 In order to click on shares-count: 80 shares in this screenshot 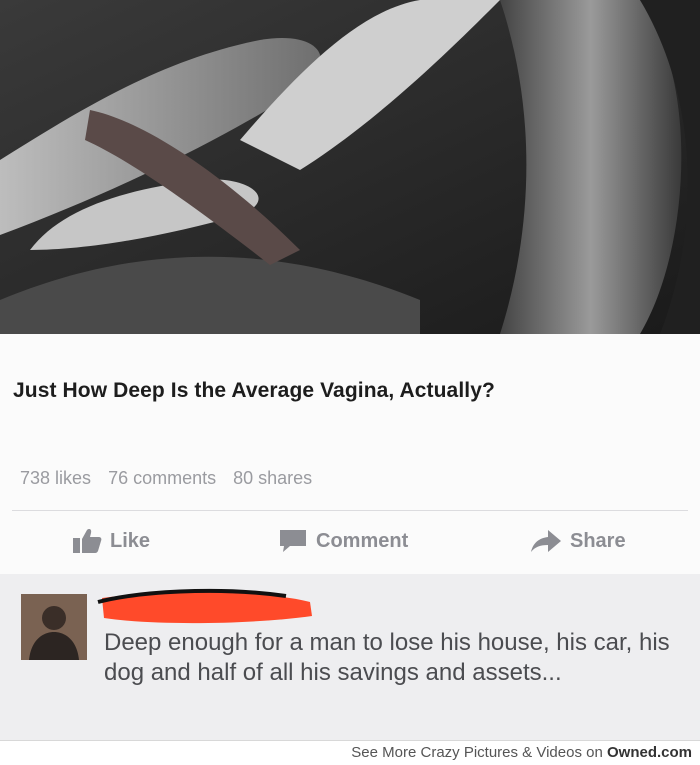, I will do `click(272, 478)`.